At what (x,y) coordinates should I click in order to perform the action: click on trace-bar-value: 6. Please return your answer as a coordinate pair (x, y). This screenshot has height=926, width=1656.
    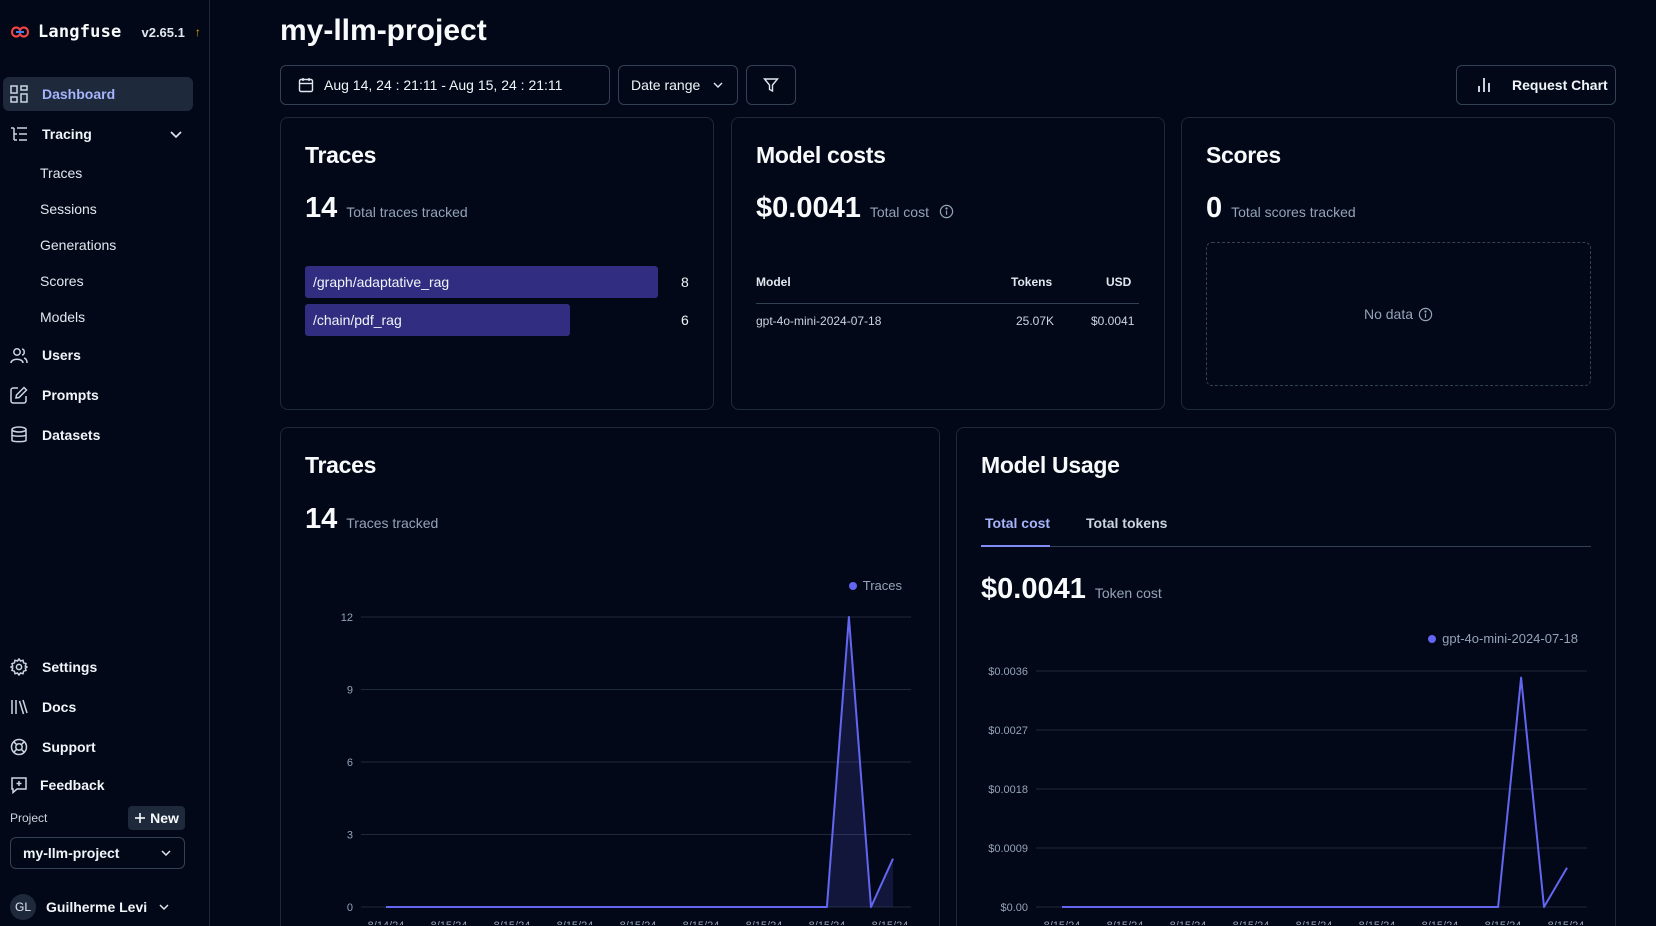
    Looking at the image, I should click on (685, 320).